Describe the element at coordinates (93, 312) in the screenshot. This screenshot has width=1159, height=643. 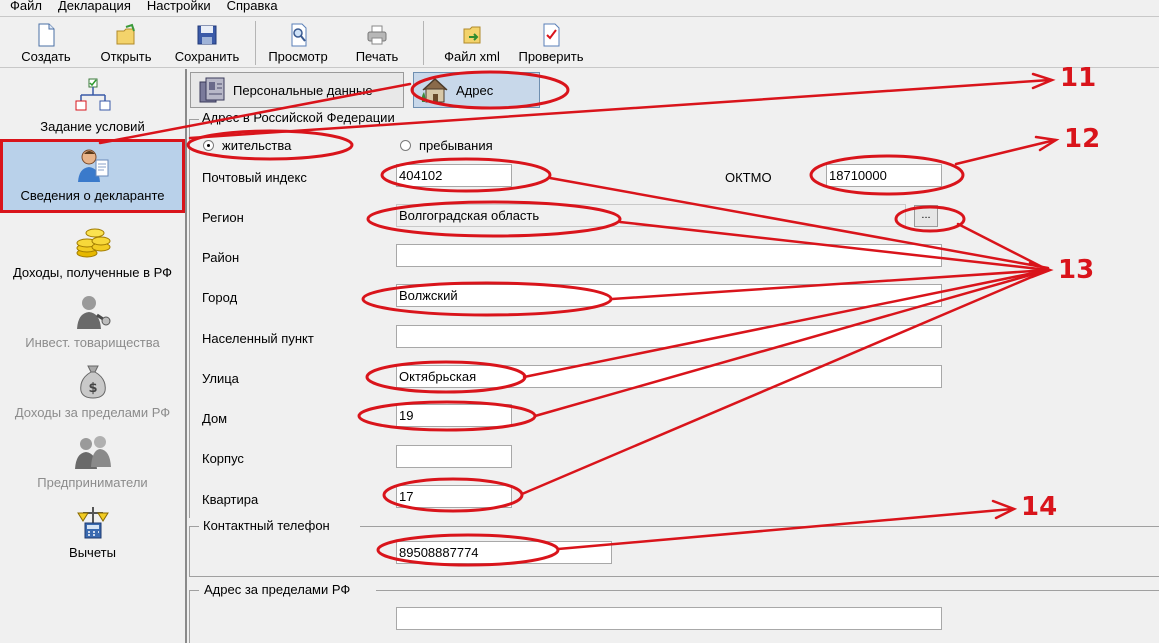
I see `investors-icon` at that location.